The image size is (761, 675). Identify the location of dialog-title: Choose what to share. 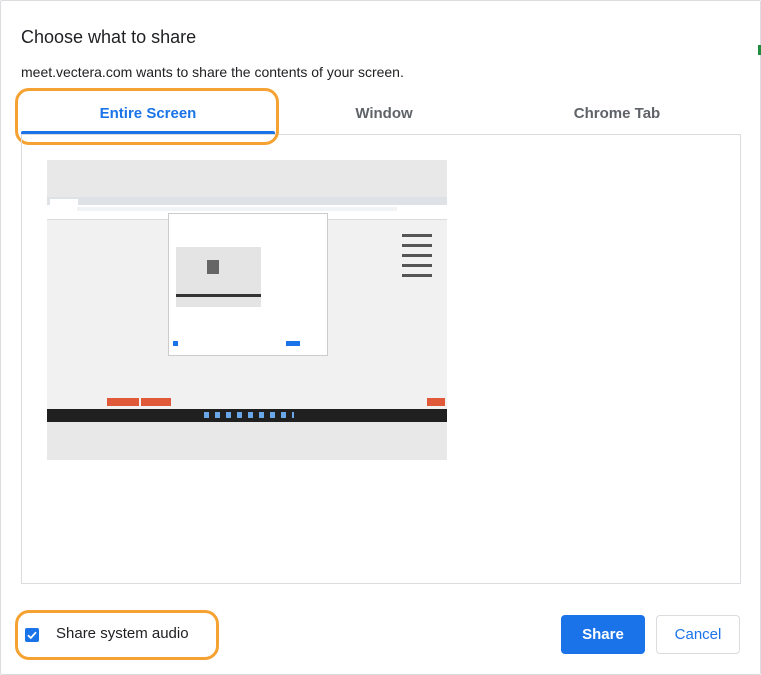
(109, 37).